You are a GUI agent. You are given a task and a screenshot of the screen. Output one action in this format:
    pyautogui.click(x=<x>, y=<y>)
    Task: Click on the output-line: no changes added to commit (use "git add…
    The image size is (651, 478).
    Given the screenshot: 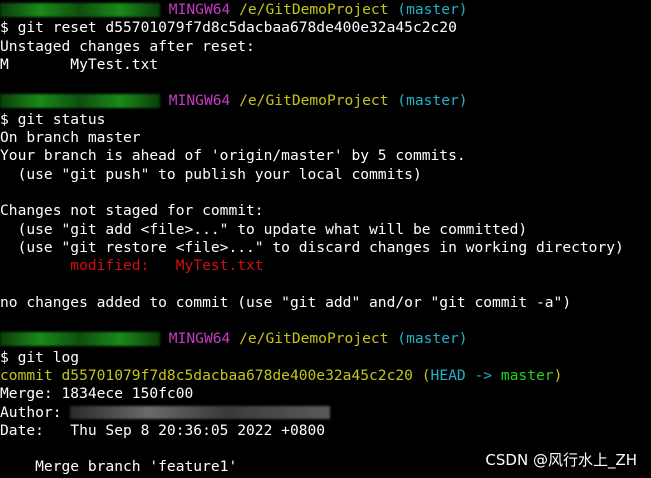 What is the action you would take?
    pyautogui.click(x=286, y=302)
    